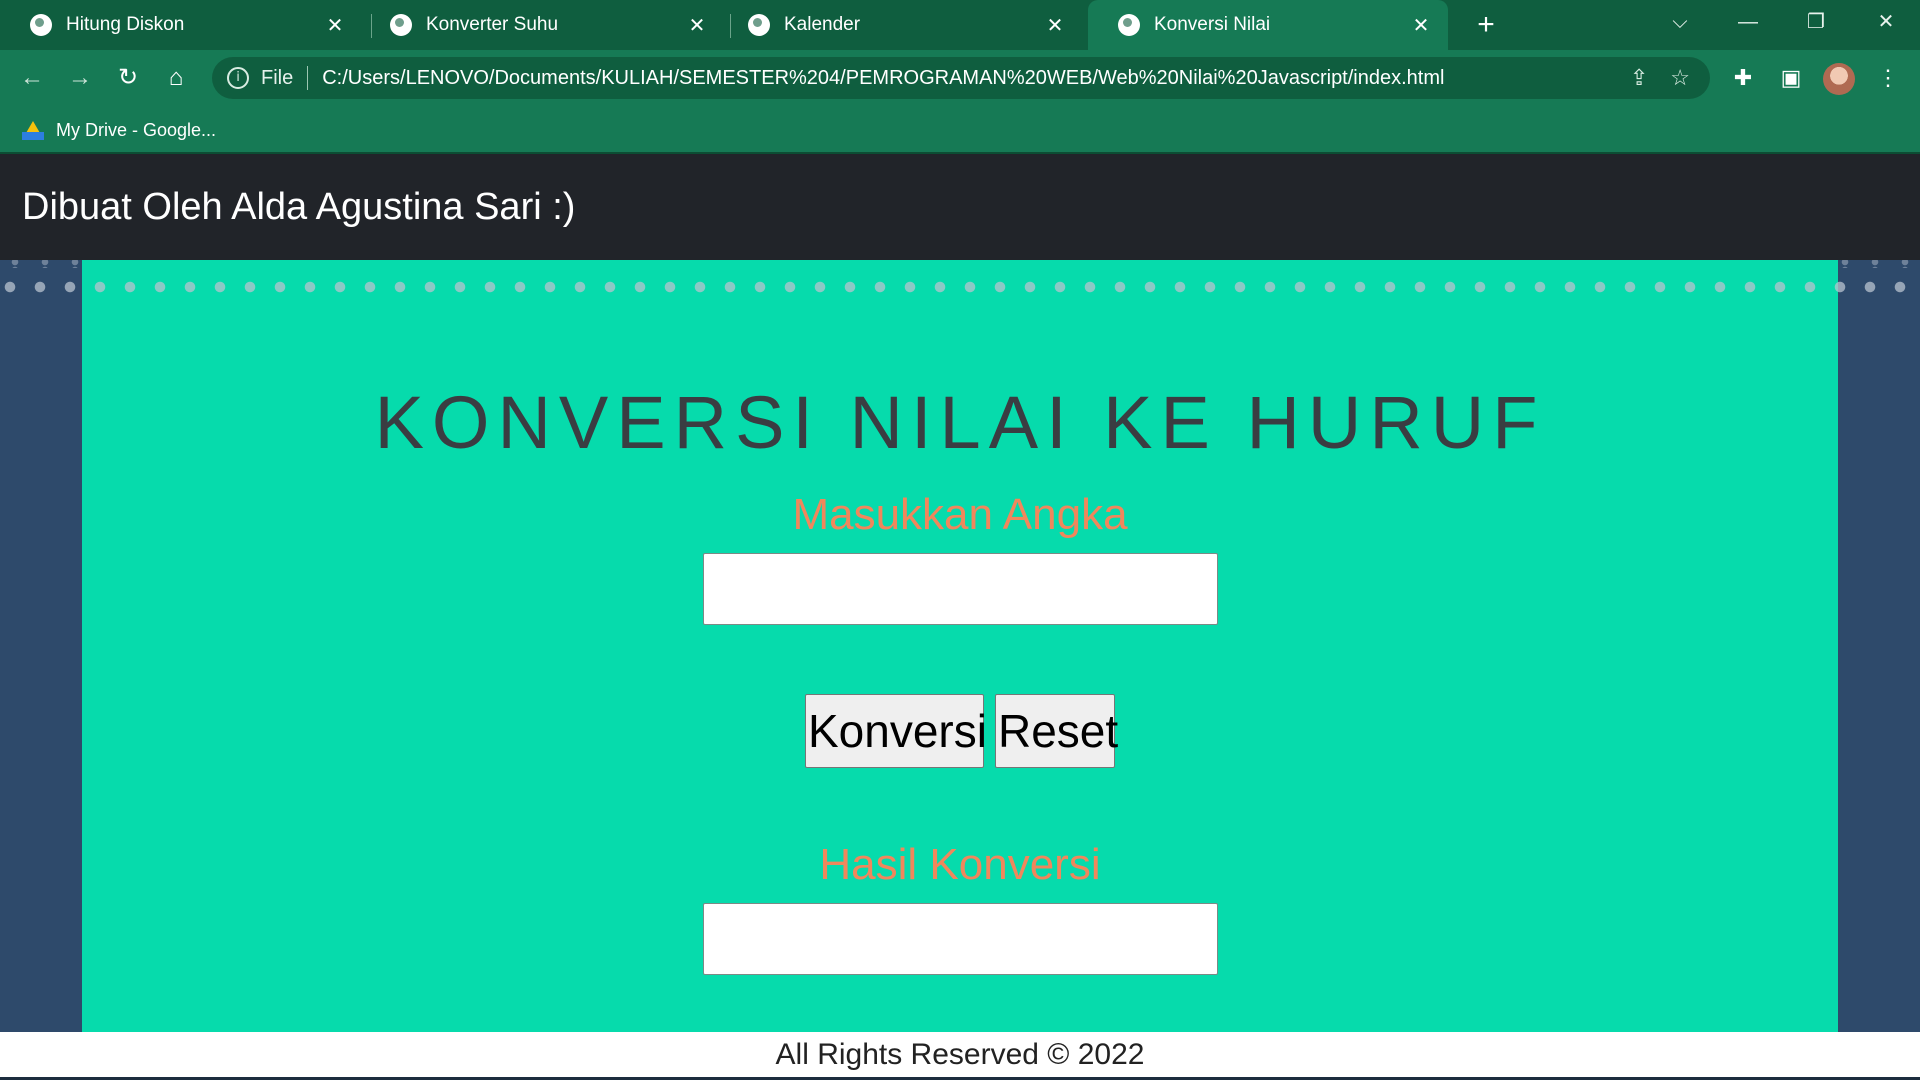 This screenshot has width=1920, height=1080. I want to click on decorative-dots-row, so click(960, 287).